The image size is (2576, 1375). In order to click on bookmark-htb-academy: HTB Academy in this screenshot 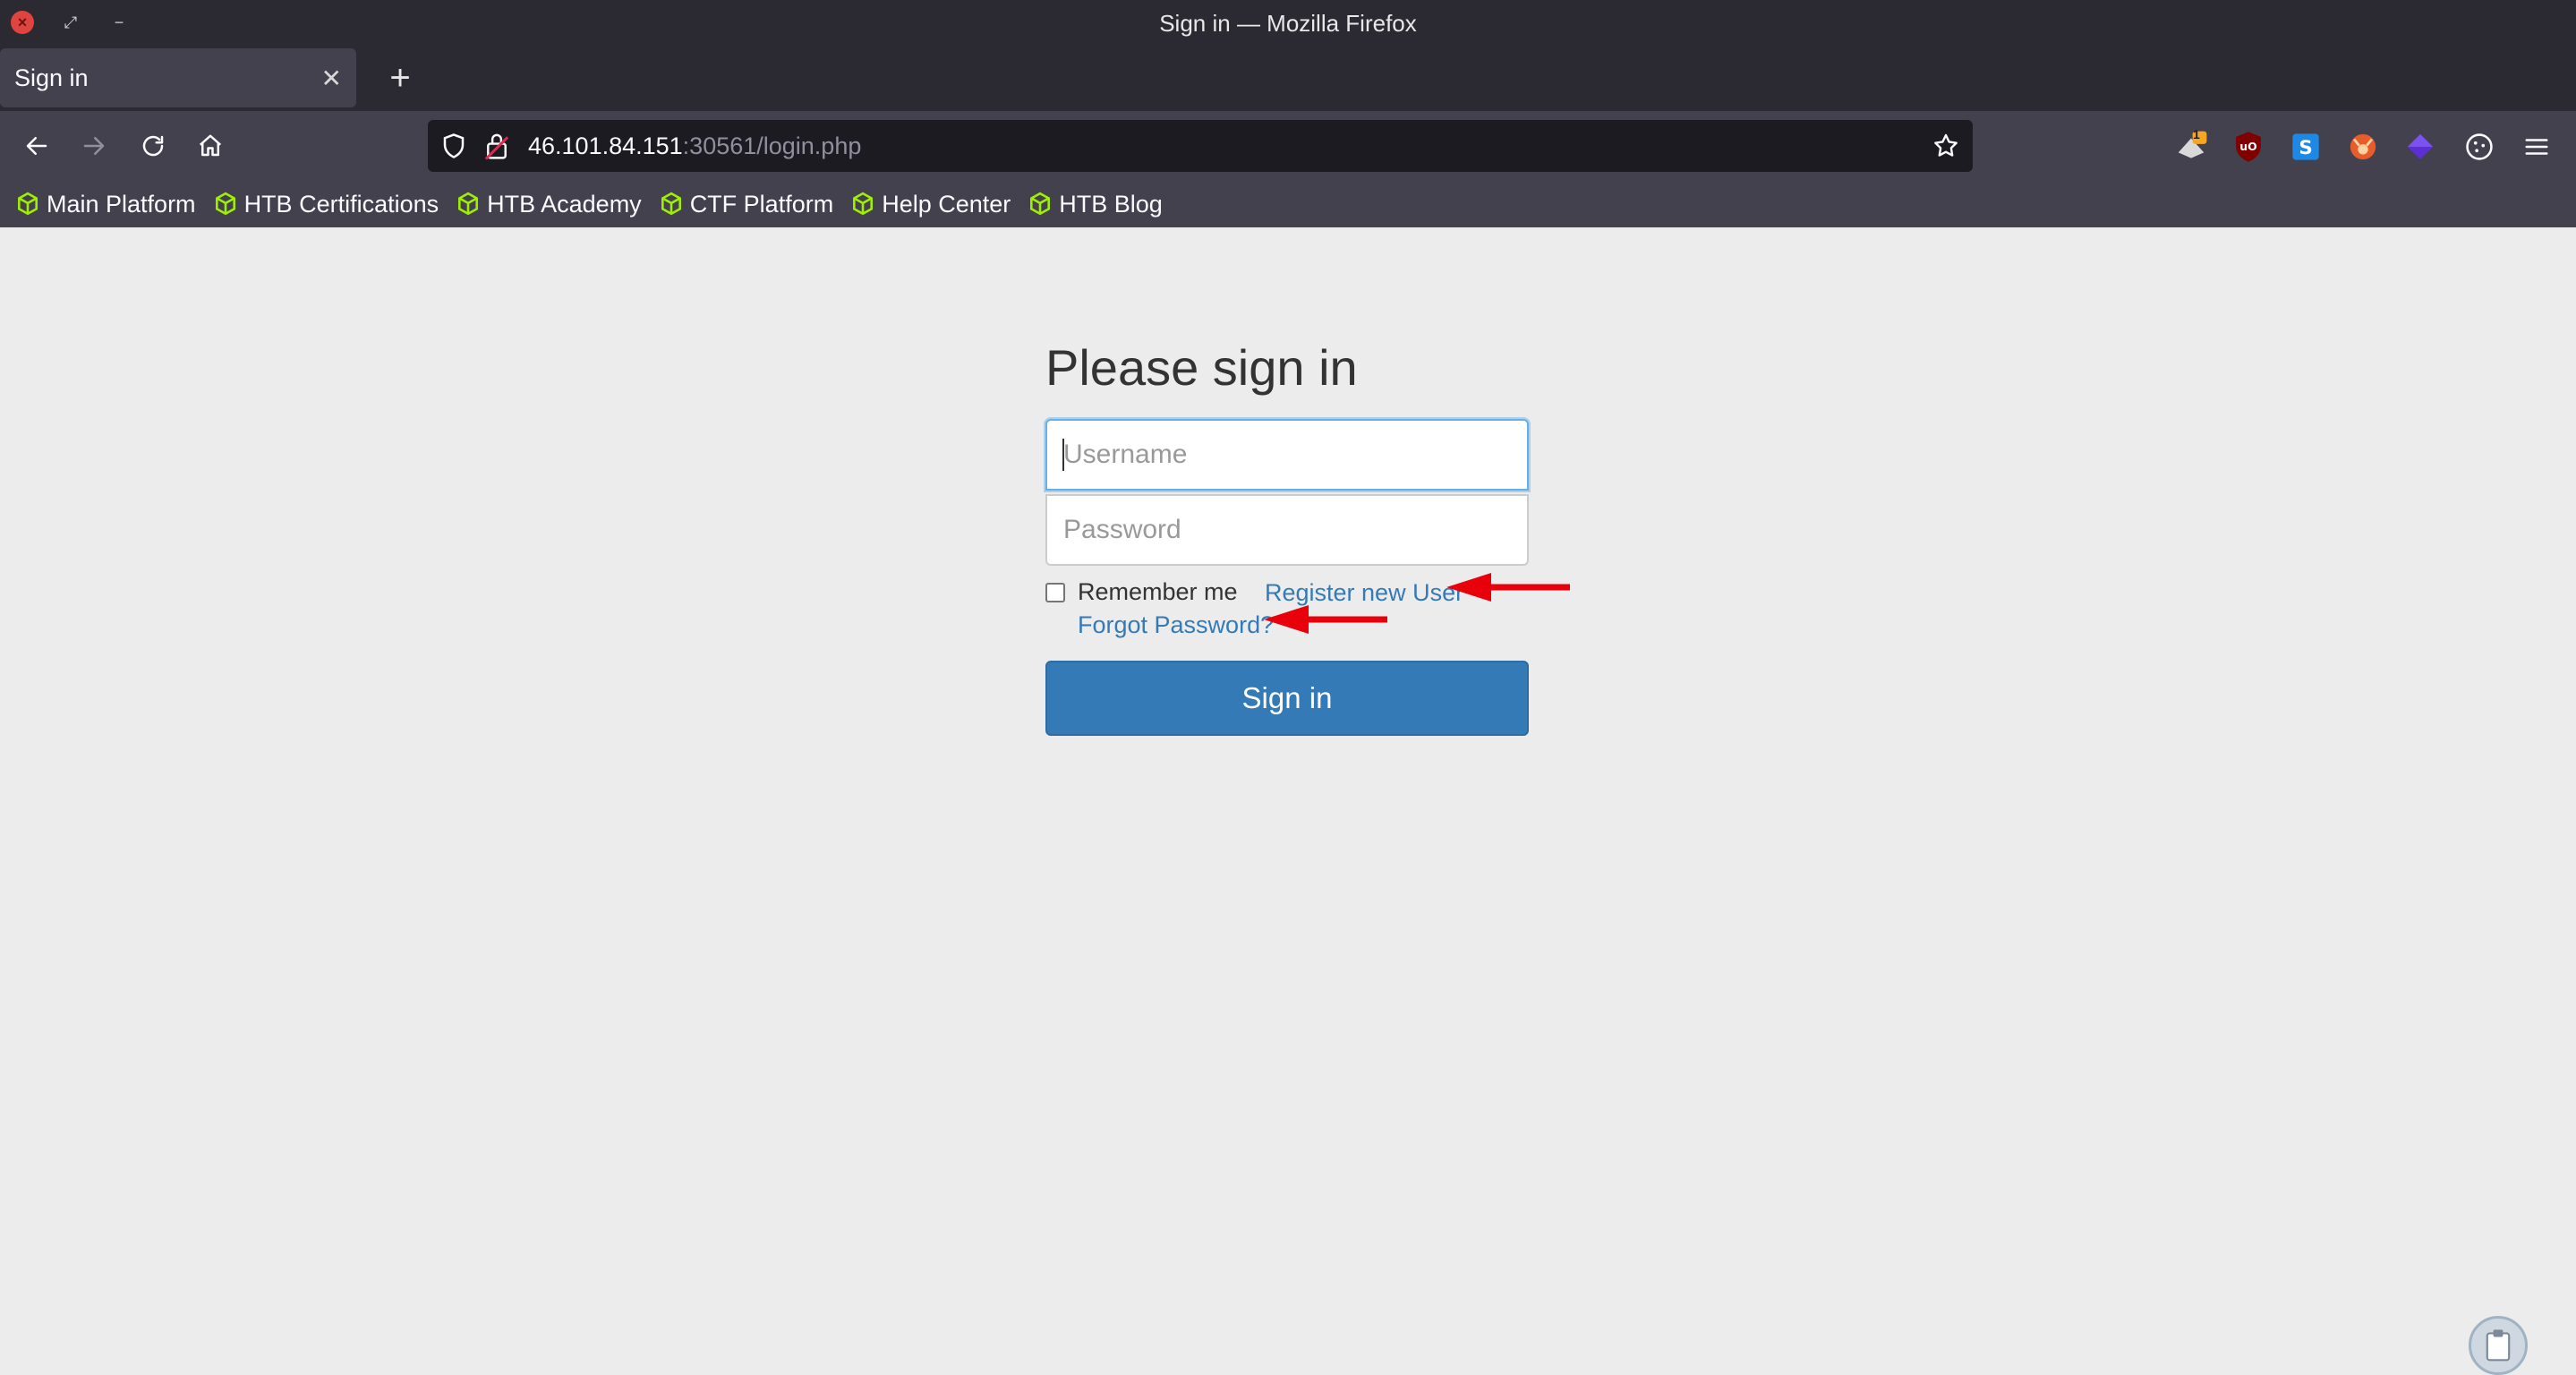, I will do `click(549, 204)`.